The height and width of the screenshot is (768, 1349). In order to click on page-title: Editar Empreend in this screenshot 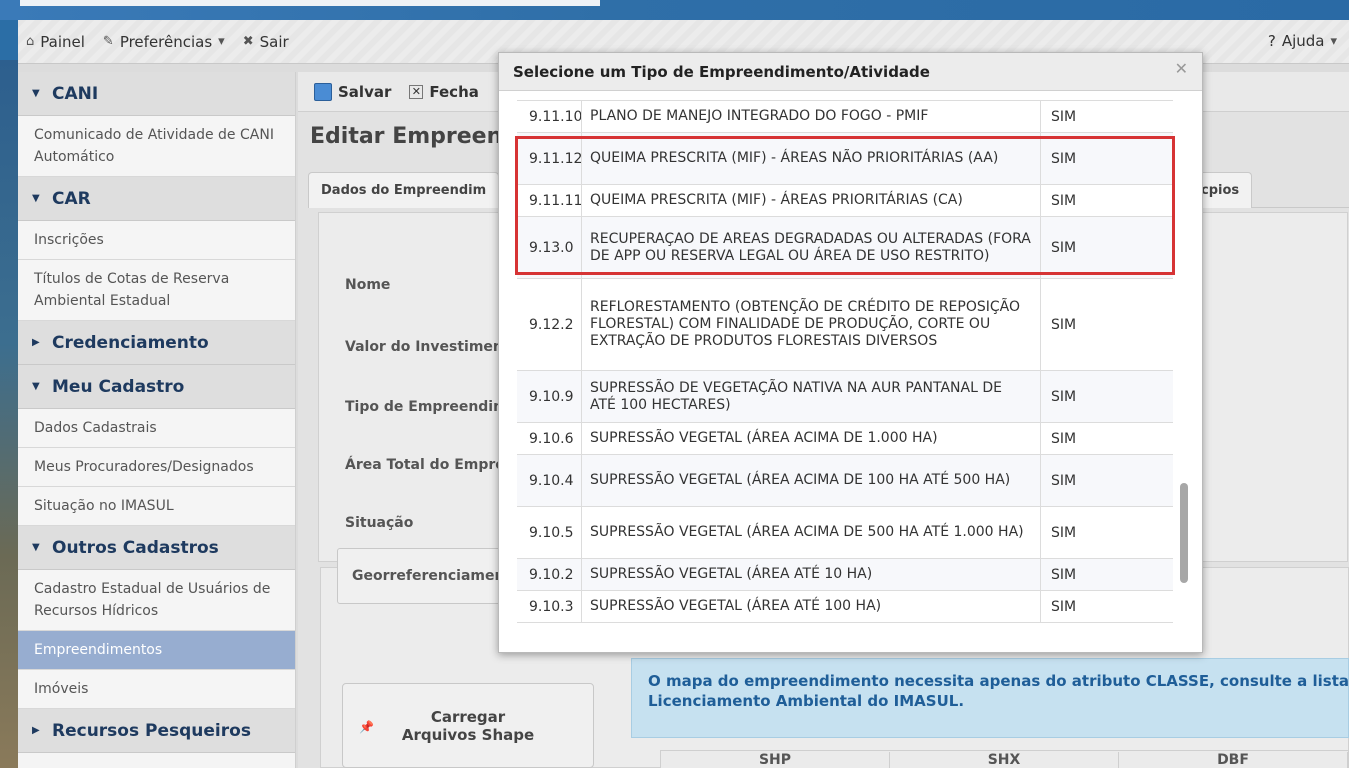, I will do `click(414, 136)`.